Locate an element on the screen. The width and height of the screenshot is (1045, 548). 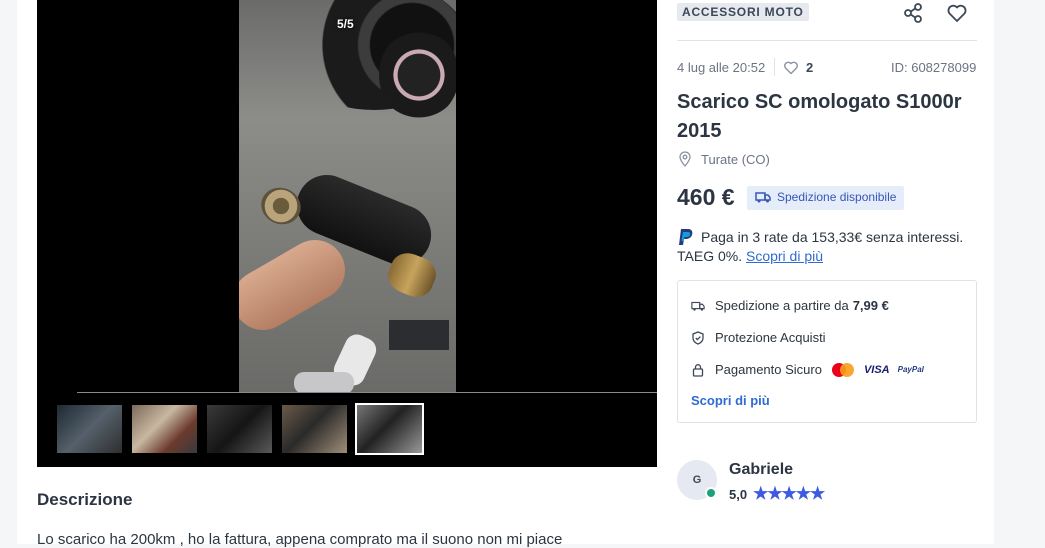
header-divider is located at coordinates (827, 40).